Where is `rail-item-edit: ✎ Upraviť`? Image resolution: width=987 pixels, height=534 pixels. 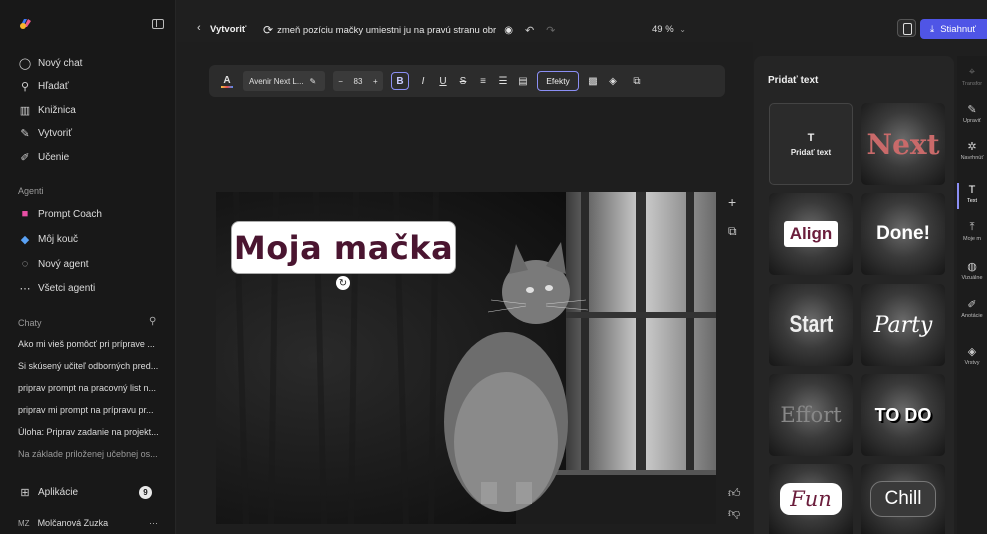 rail-item-edit: ✎ Upraviť is located at coordinates (972, 113).